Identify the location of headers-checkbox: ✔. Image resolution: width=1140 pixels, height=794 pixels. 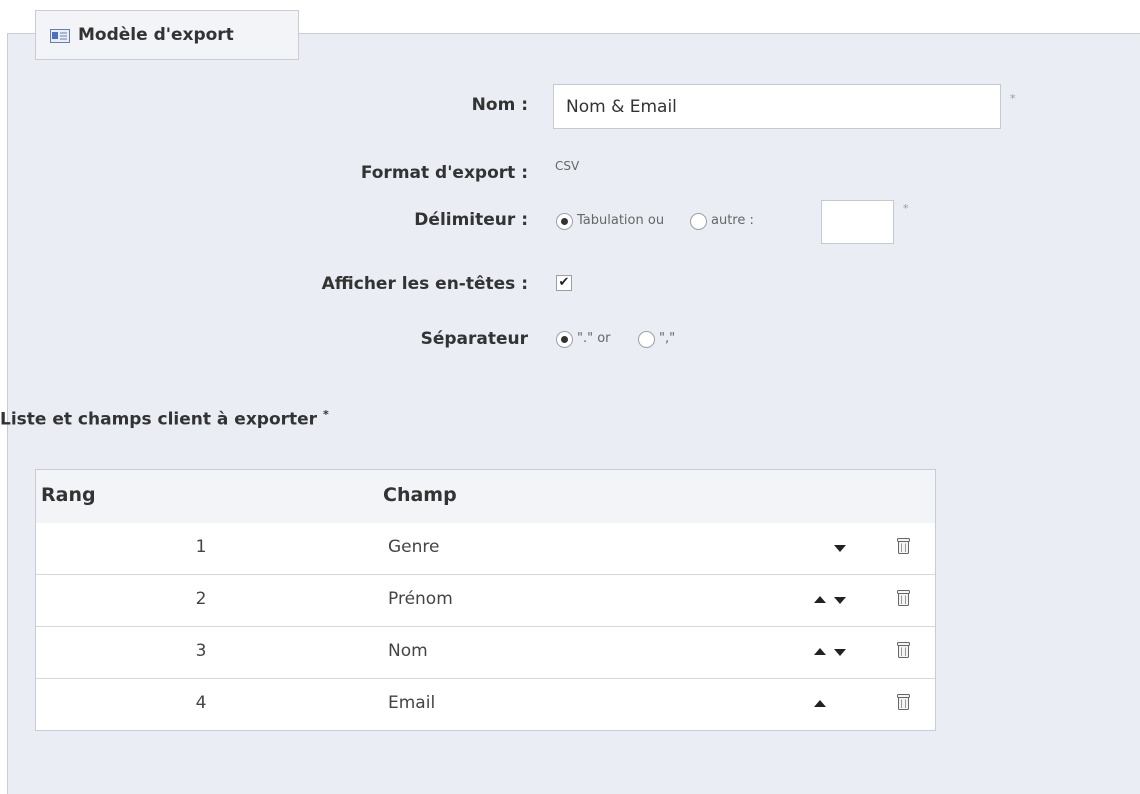
(564, 283).